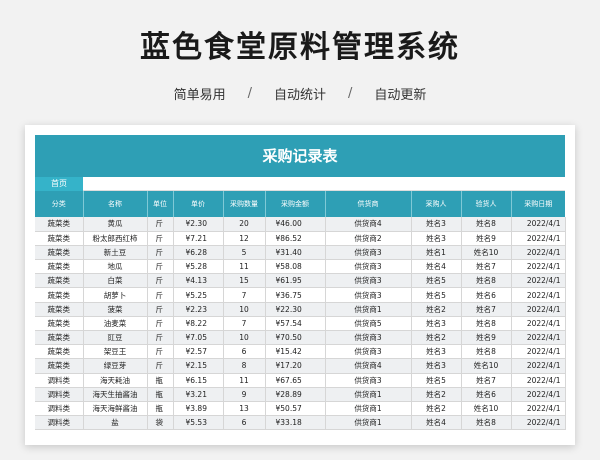  Describe the element at coordinates (244, 253) in the screenshot. I see `cell-quantity: 5` at that location.